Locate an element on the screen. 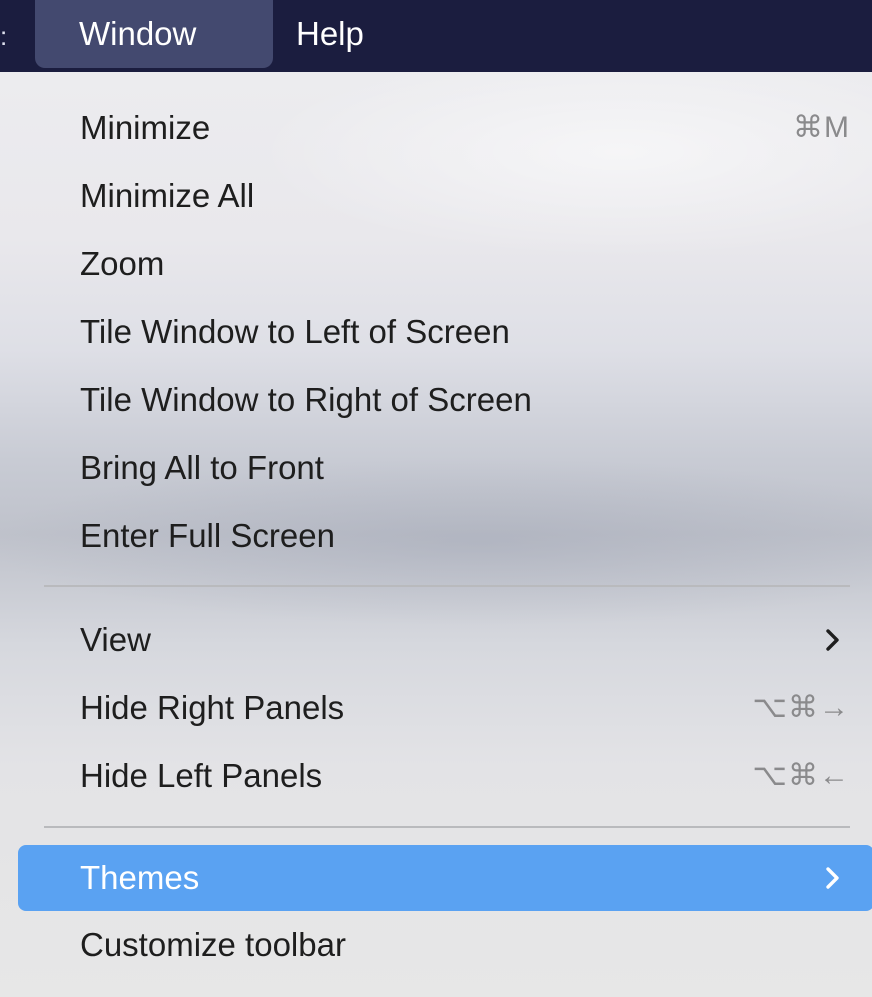 Image resolution: width=872 pixels, height=997 pixels. menu-item-tile-right: Tile Window to Right of Screen is located at coordinates (436, 400).